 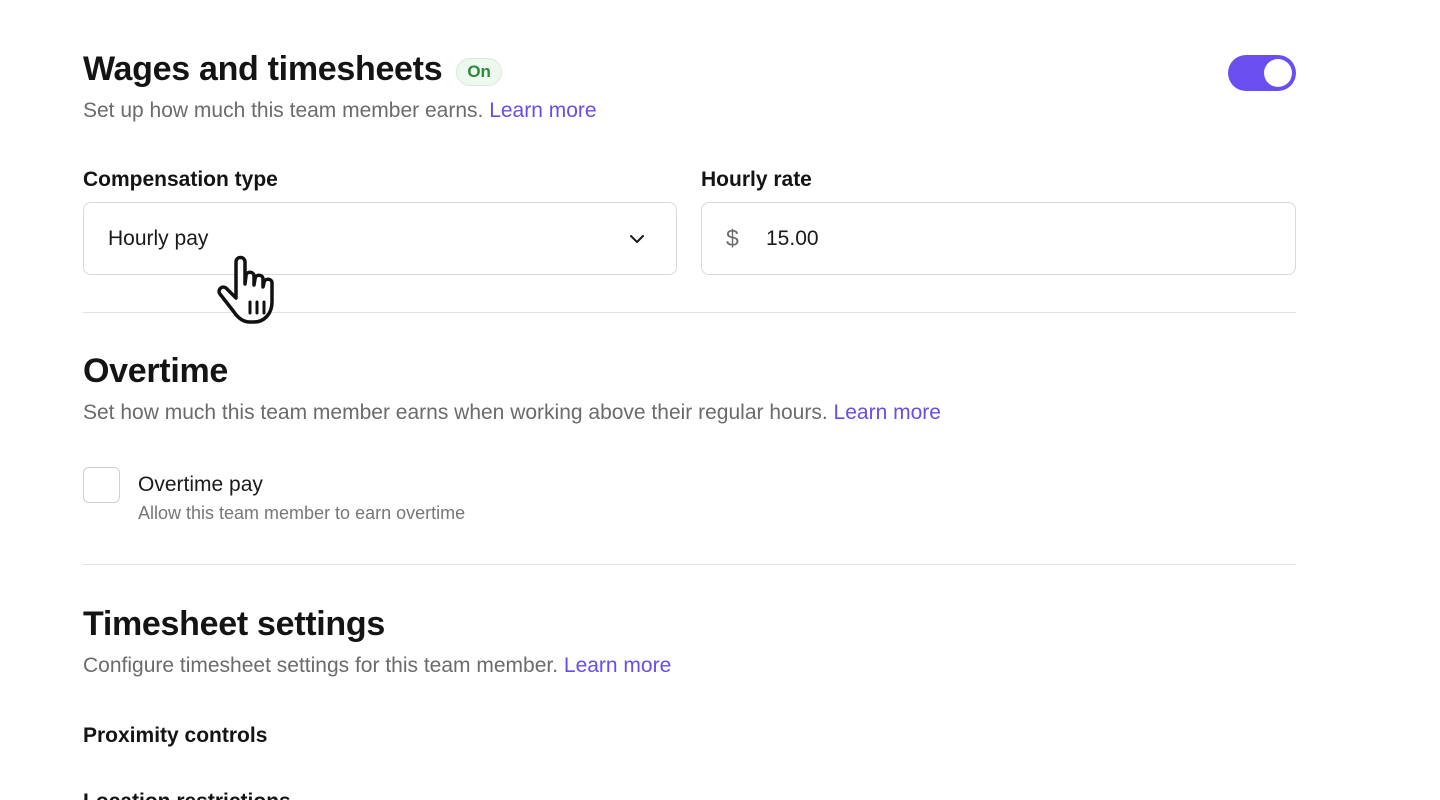 What do you see at coordinates (200, 485) in the screenshot?
I see `overtime-pay-label: Overtime pay` at bounding box center [200, 485].